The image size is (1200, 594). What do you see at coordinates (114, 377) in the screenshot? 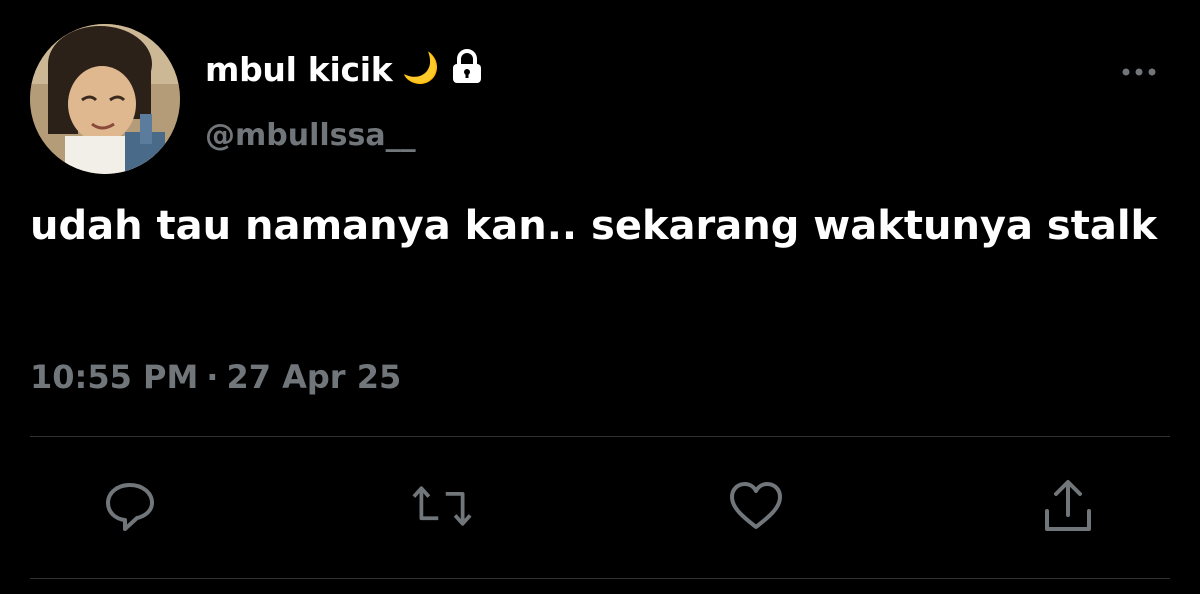
I see `tweet-time: 10:55 PM` at bounding box center [114, 377].